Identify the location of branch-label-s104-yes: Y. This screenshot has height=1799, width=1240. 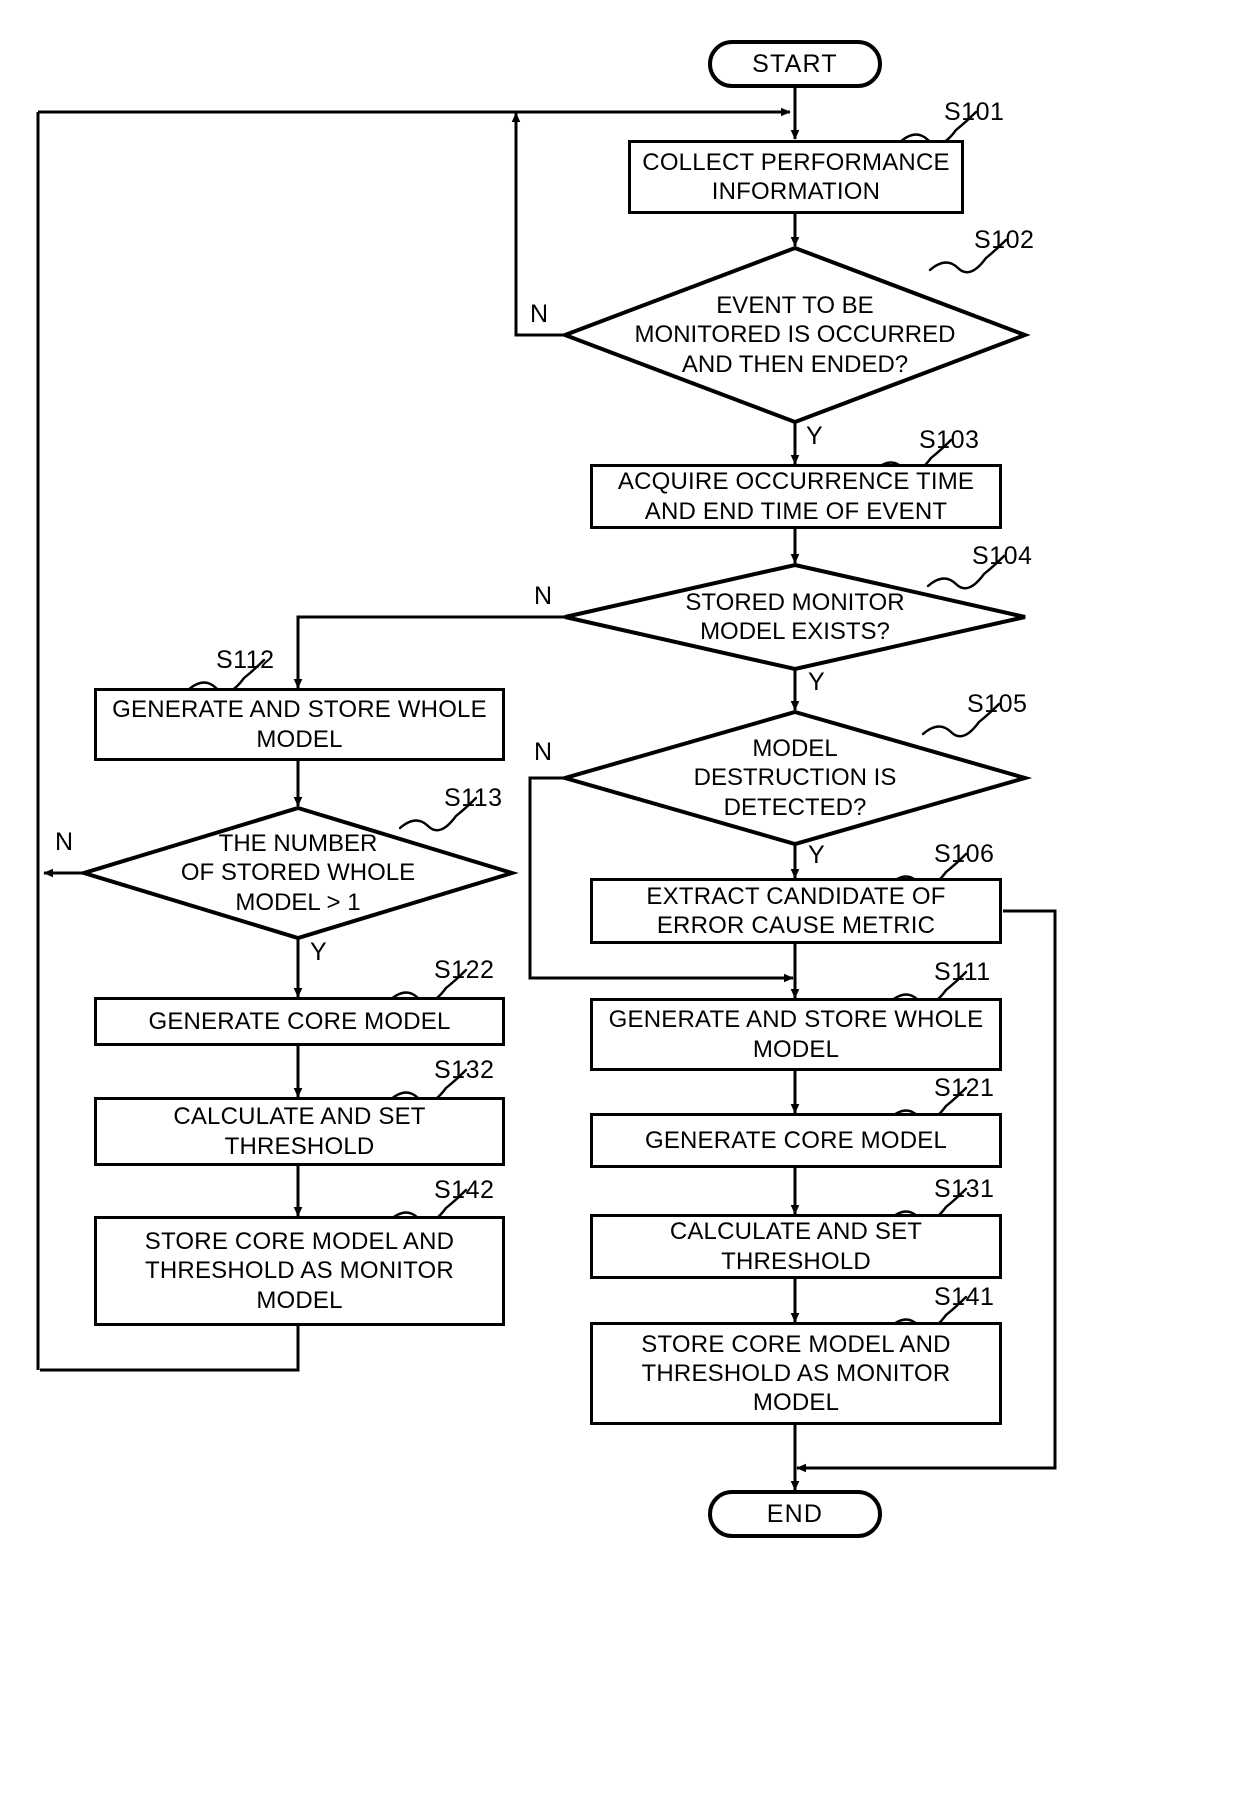
(816, 682).